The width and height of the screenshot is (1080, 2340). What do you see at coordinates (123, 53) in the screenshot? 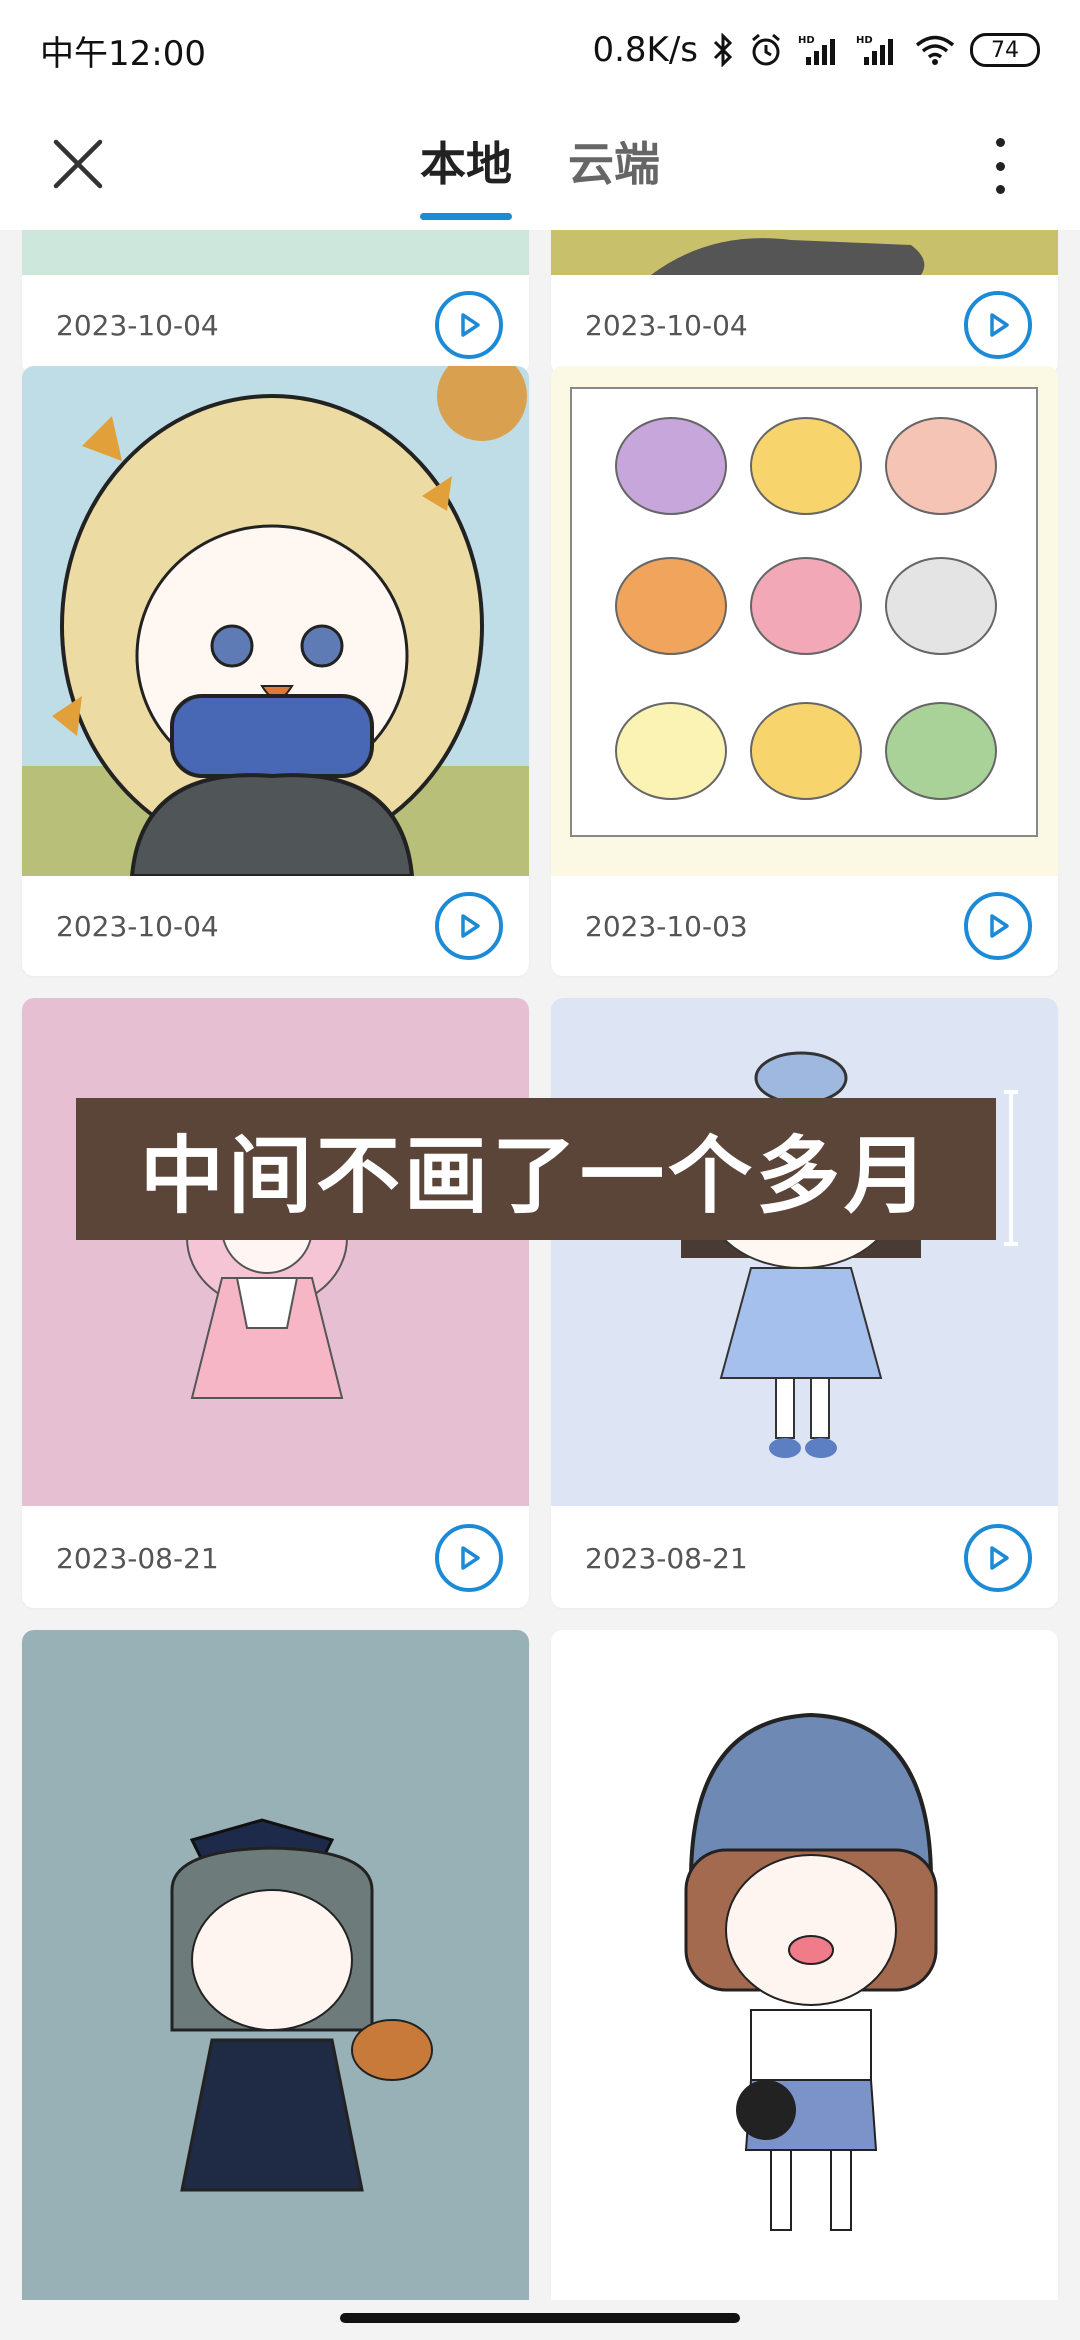
I see `status-time: 中午12:00` at bounding box center [123, 53].